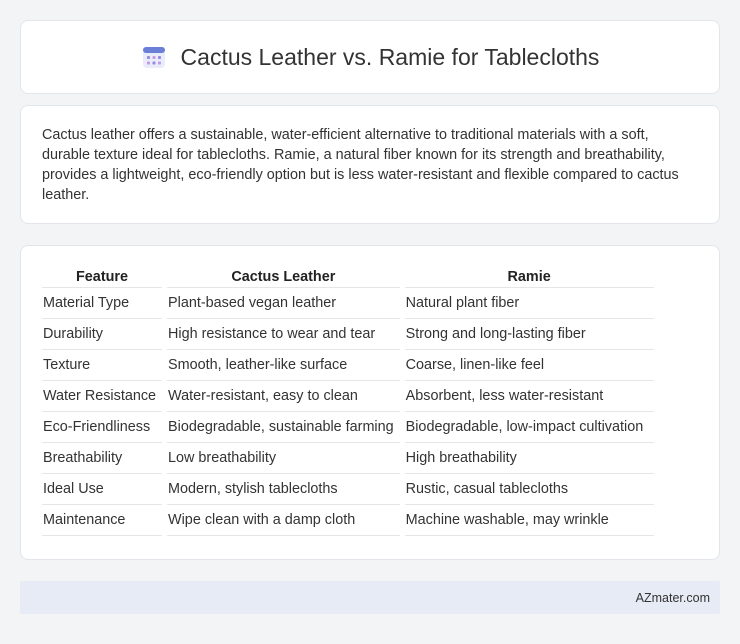  Describe the element at coordinates (529, 334) in the screenshot. I see `ramie-cell: Strong and long-lasting fiber` at that location.